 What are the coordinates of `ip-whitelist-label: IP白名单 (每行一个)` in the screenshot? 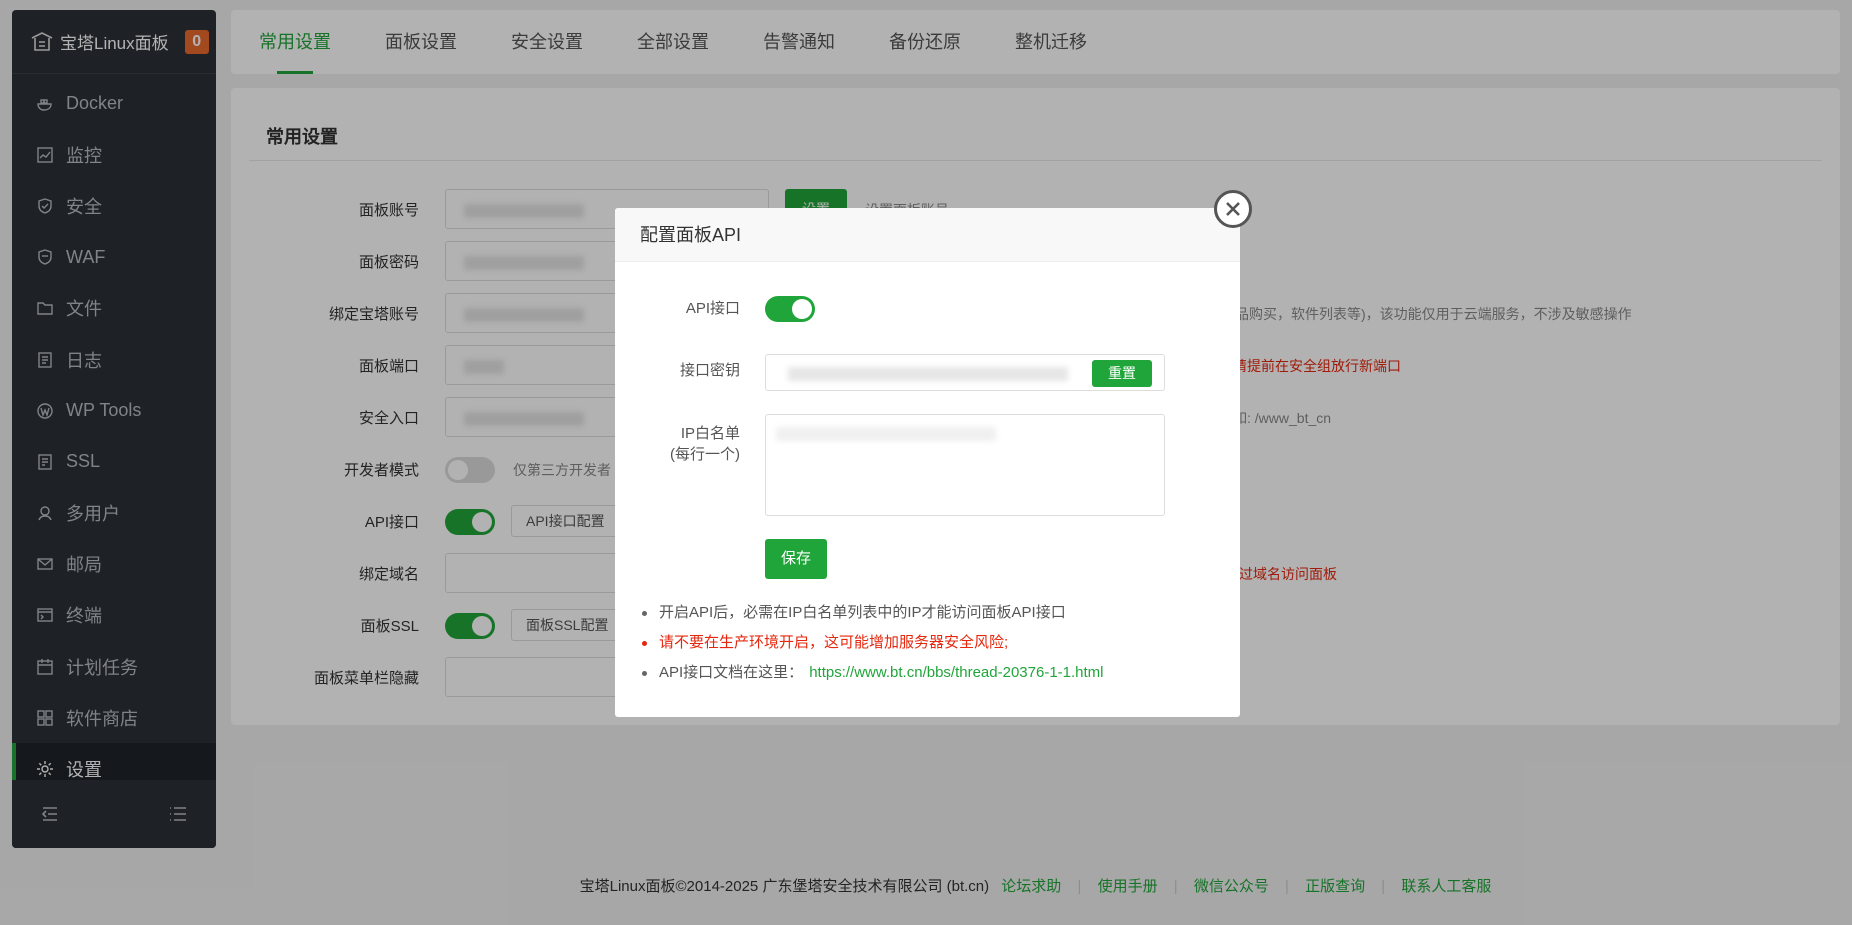 It's located at (705, 444).